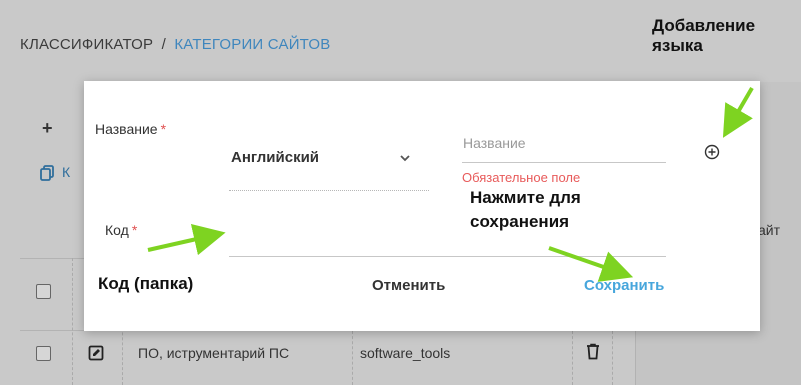 This screenshot has height=385, width=801. What do you see at coordinates (712, 152) in the screenshot?
I see `add-language-icon` at bounding box center [712, 152].